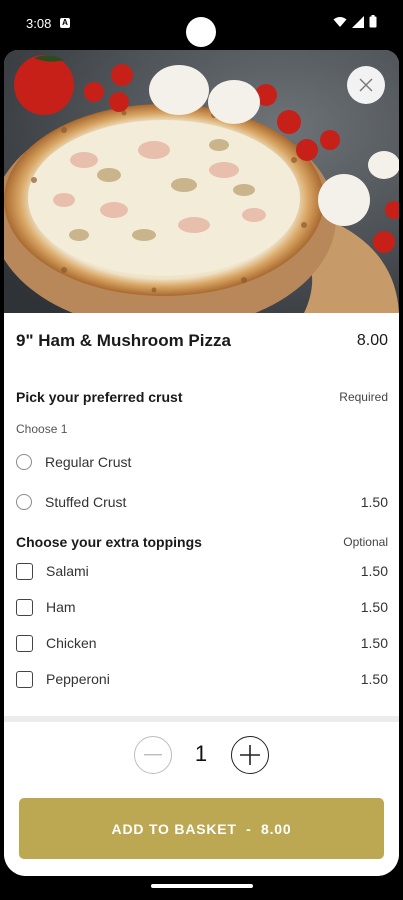 The image size is (403, 900). Describe the element at coordinates (202, 679) in the screenshot. I see `topping-option-pepperoni: Pepperoni 1.50` at that location.